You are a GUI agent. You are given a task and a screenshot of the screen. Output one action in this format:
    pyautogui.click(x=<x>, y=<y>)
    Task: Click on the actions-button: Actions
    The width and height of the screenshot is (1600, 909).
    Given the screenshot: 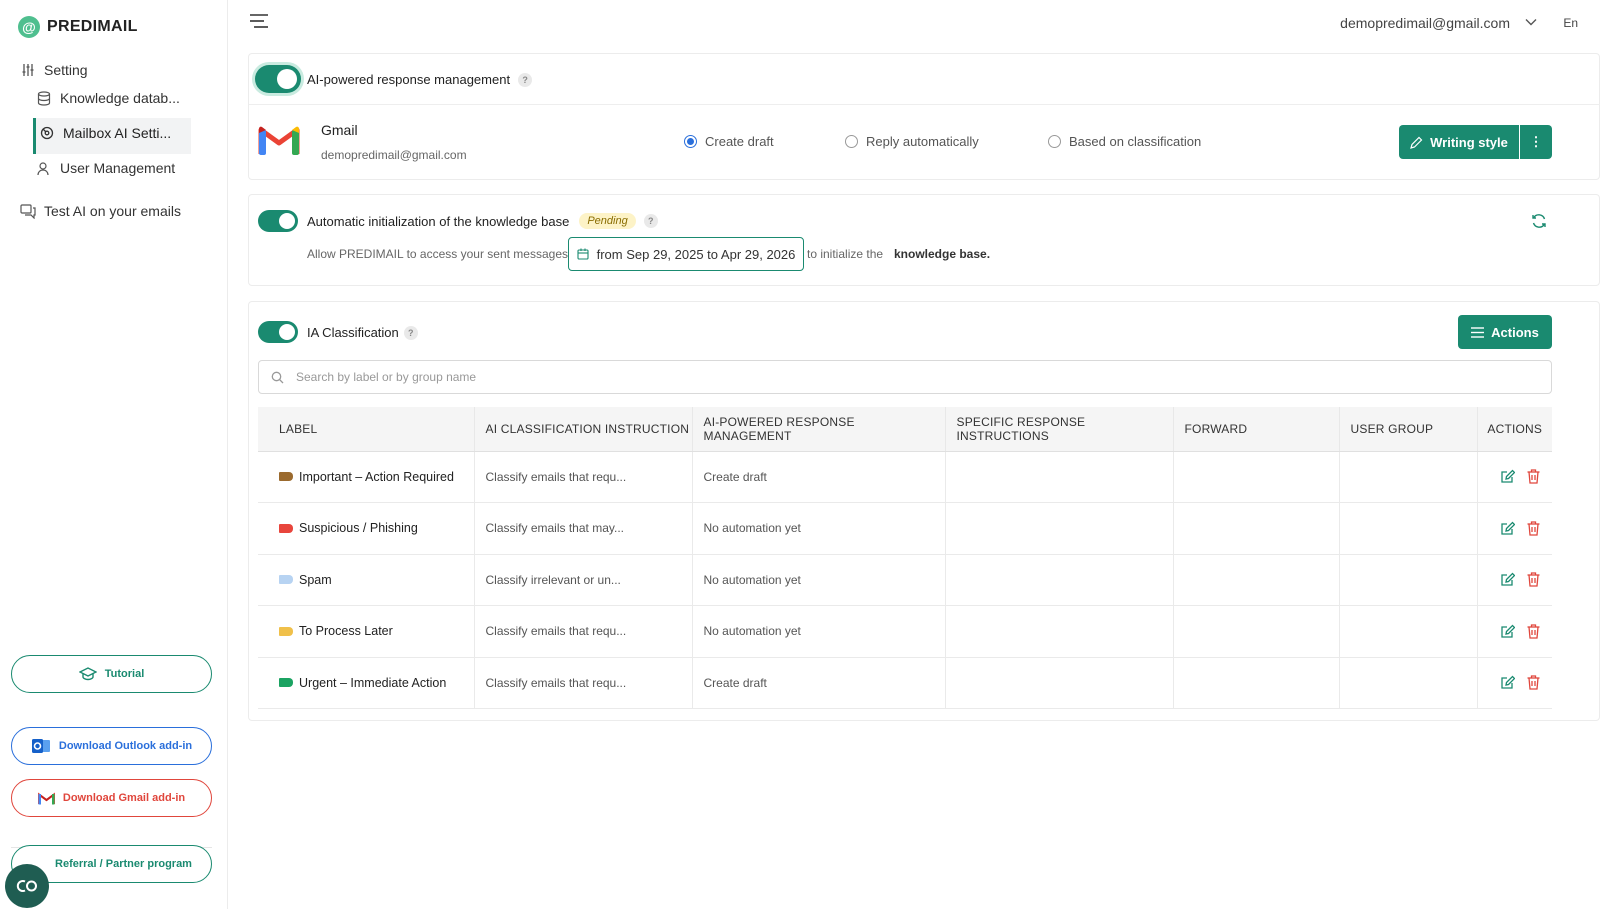 What is the action you would take?
    pyautogui.click(x=1505, y=332)
    